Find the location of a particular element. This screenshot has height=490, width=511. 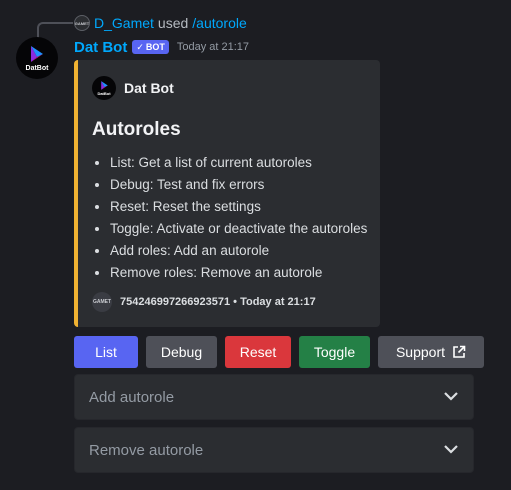

list-item: Add roles: Add an autorole is located at coordinates (238, 251).